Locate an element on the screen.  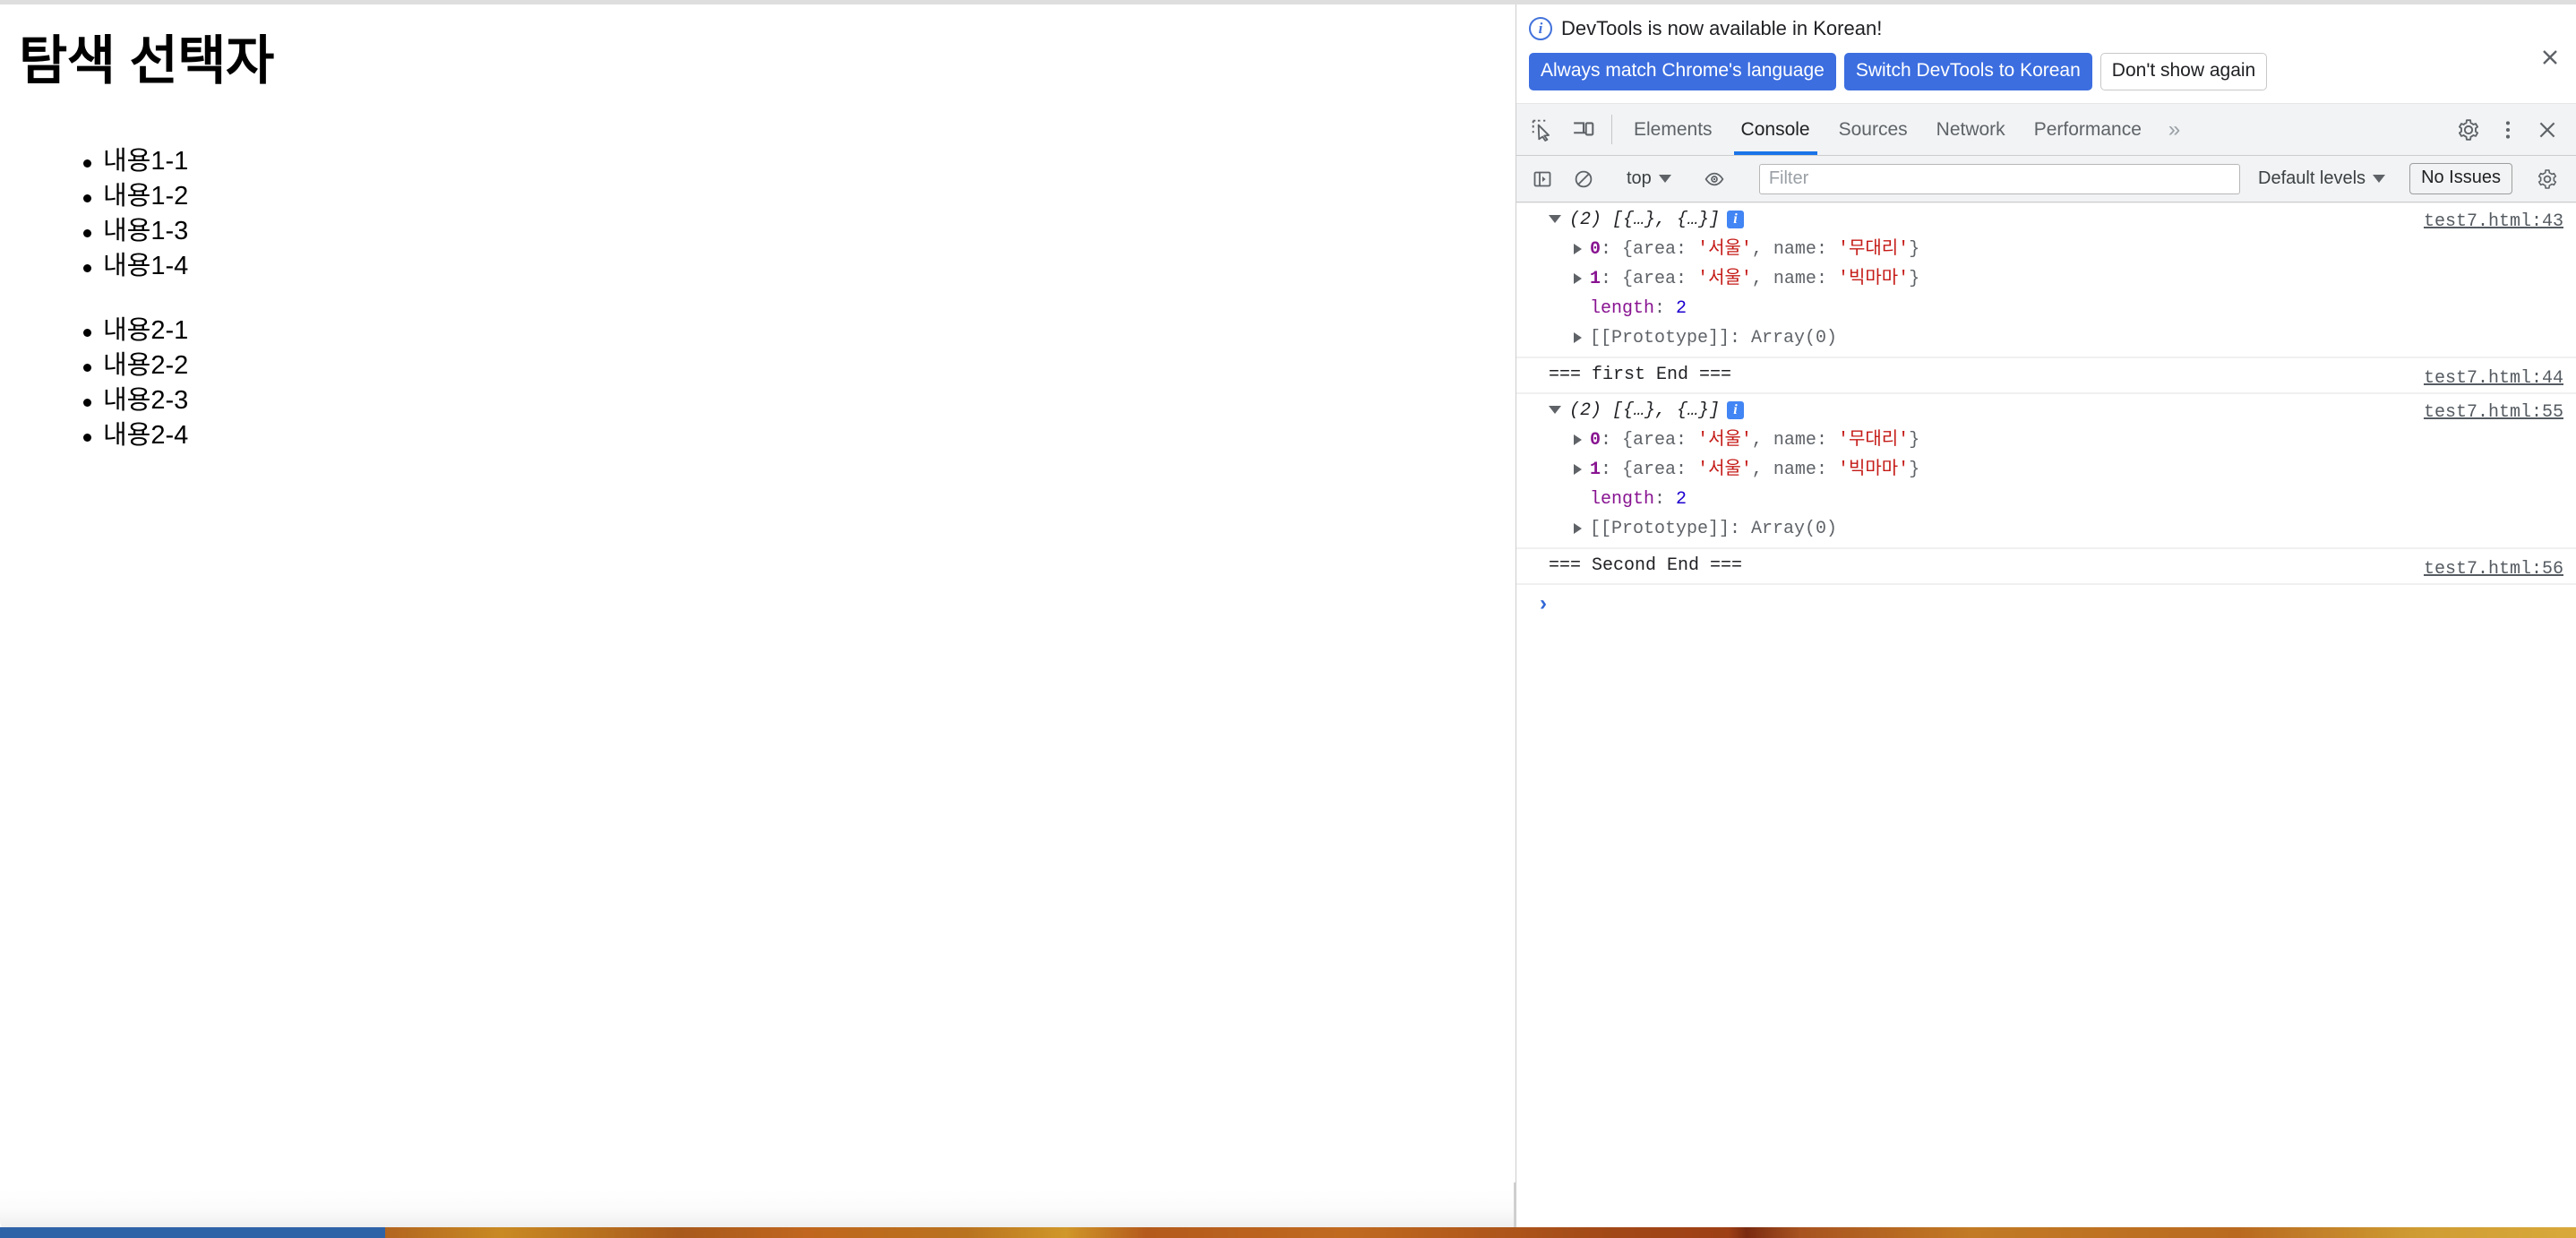
list-item: 내용1-2 is located at coordinates (765, 196).